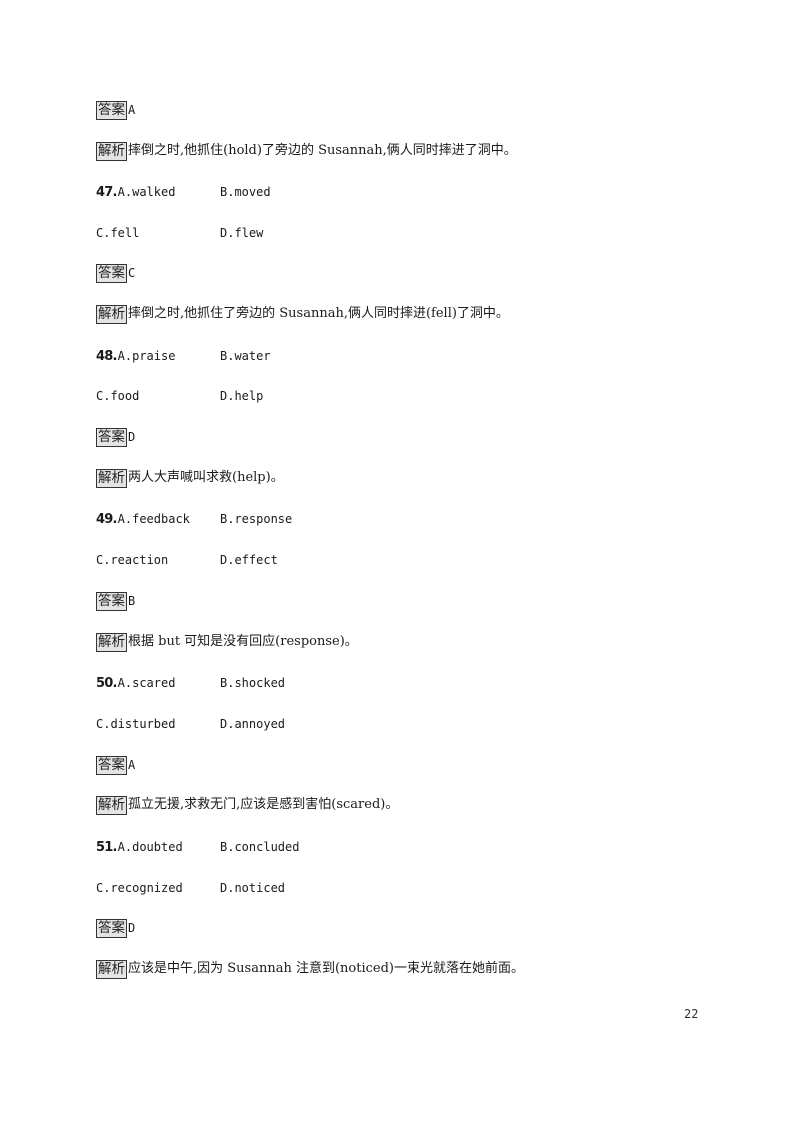 The height and width of the screenshot is (1123, 794). Describe the element at coordinates (206, 477) in the screenshot. I see `explanation-text: 两人大声喊叫求救(help)。` at that location.